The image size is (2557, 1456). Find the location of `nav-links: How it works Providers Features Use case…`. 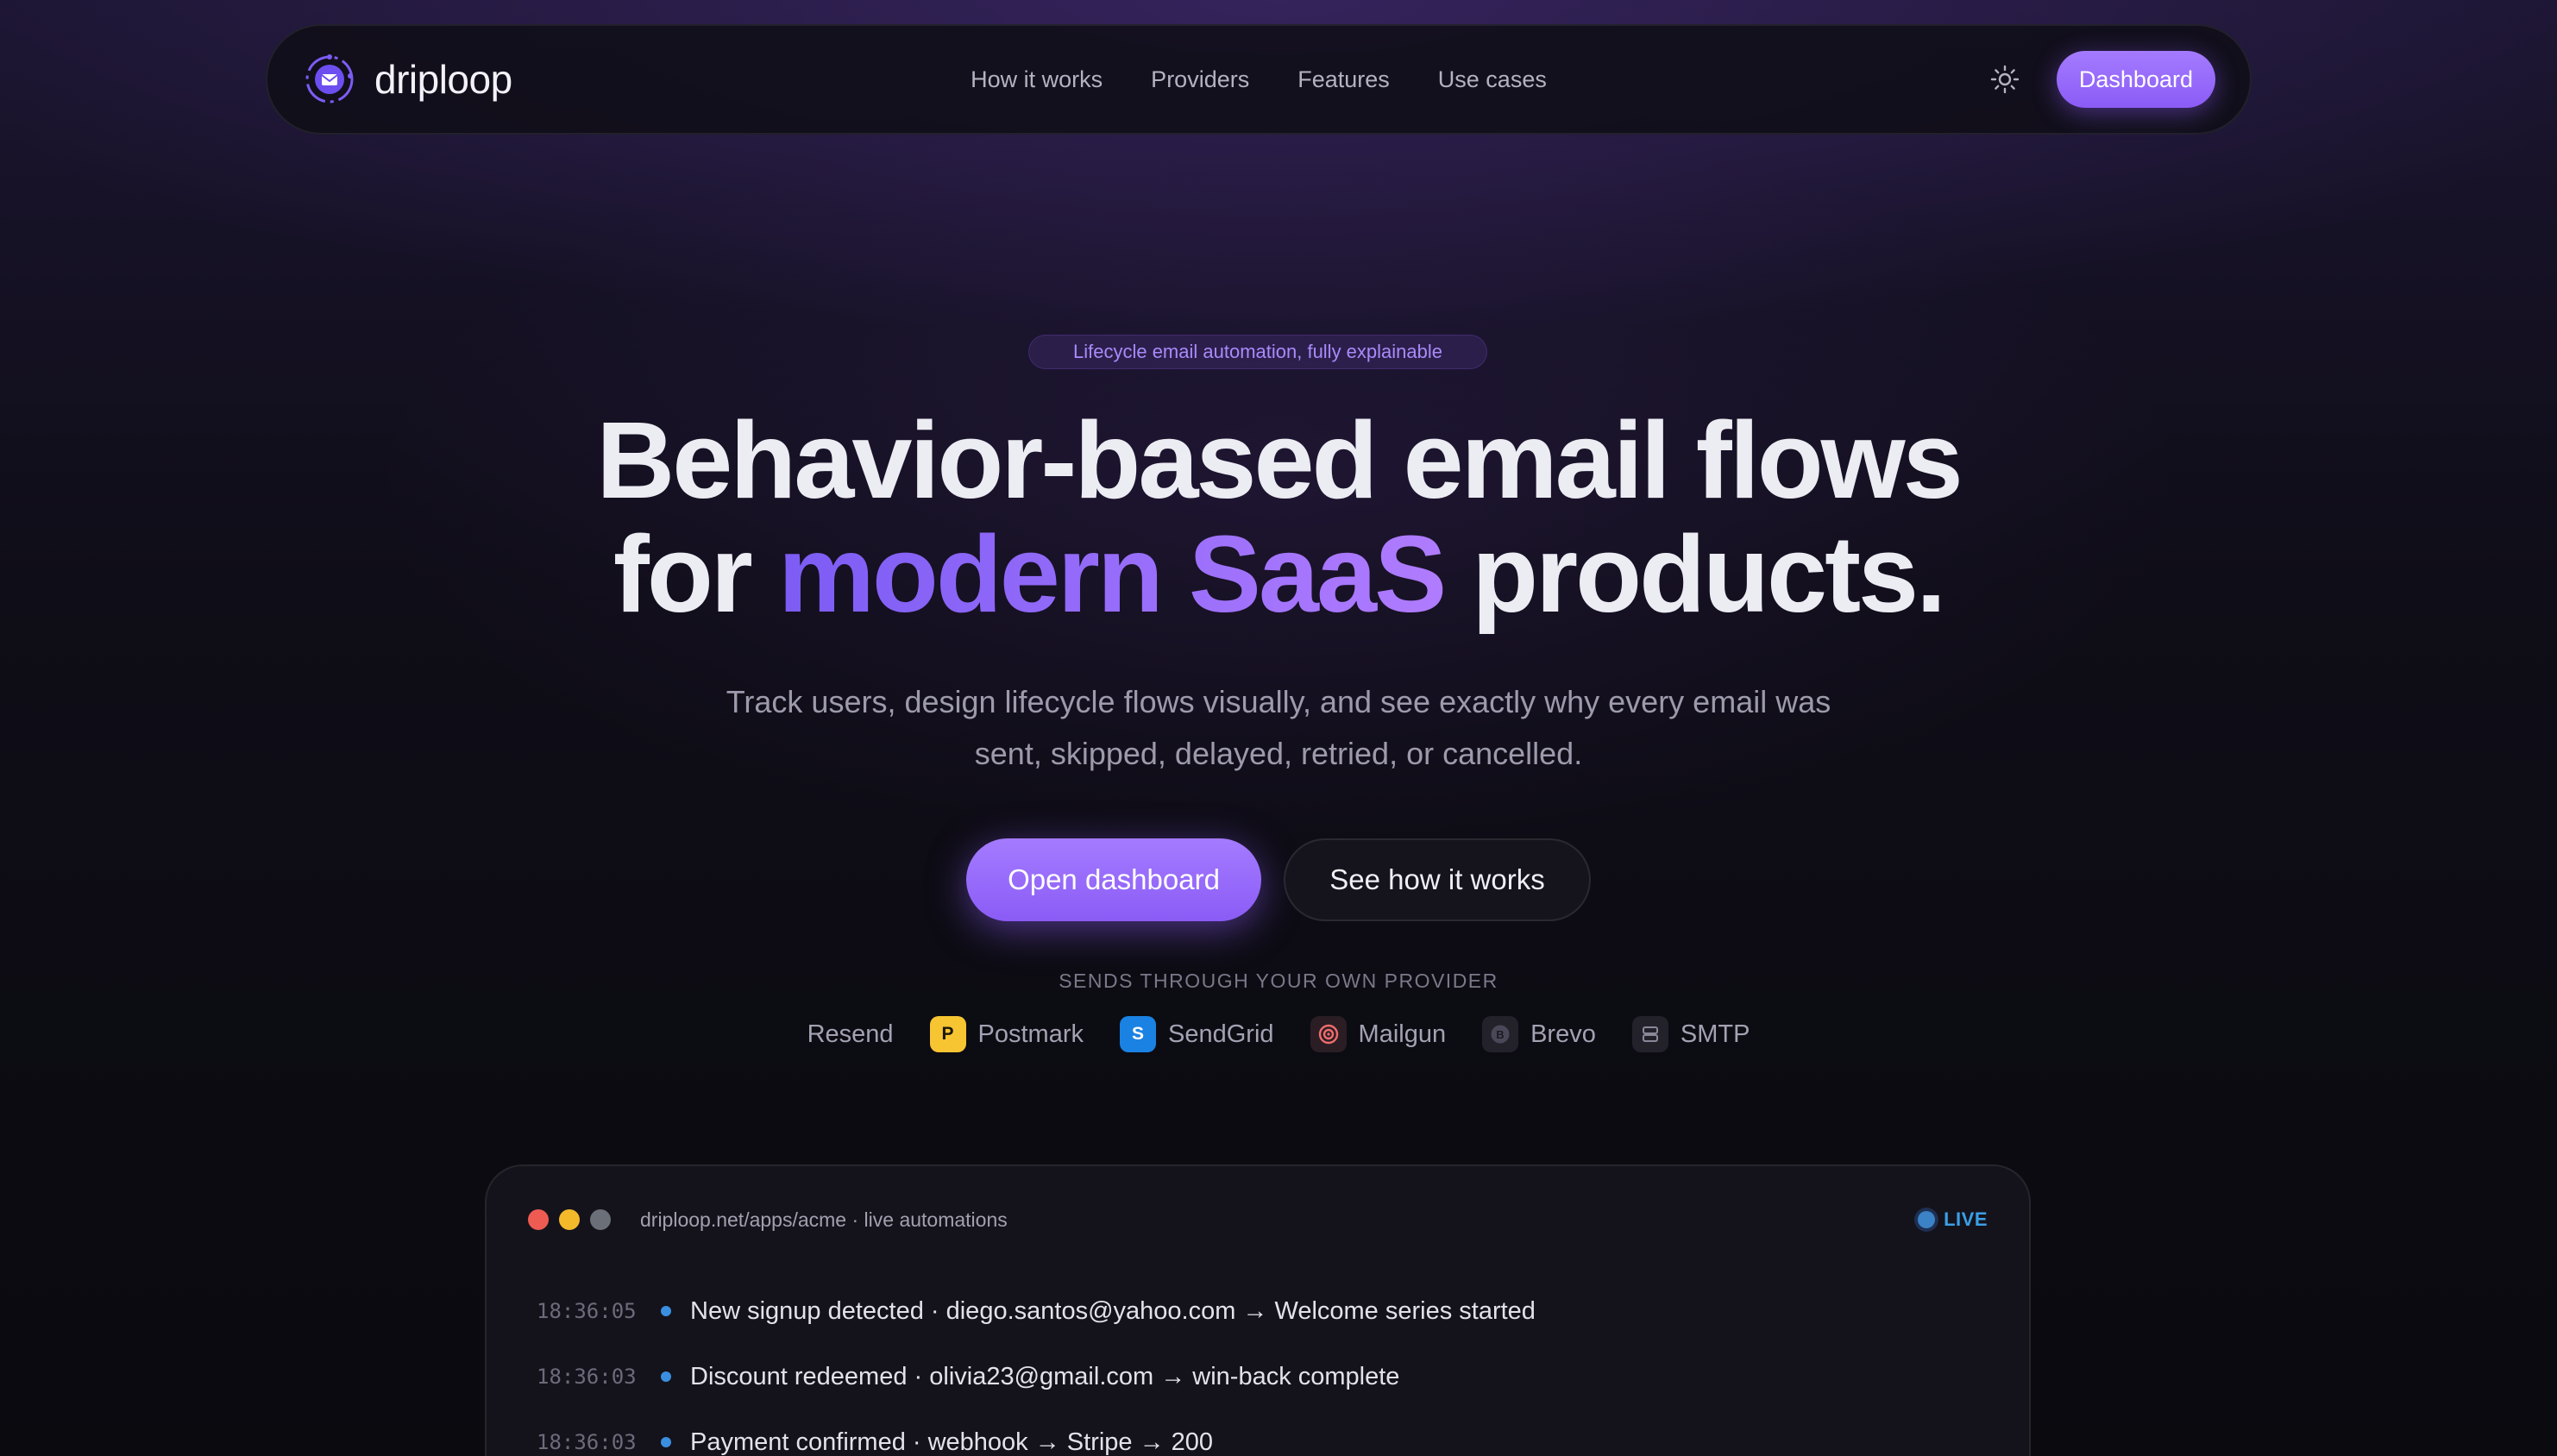

nav-links: How it works Providers Features Use case… is located at coordinates (1259, 79).